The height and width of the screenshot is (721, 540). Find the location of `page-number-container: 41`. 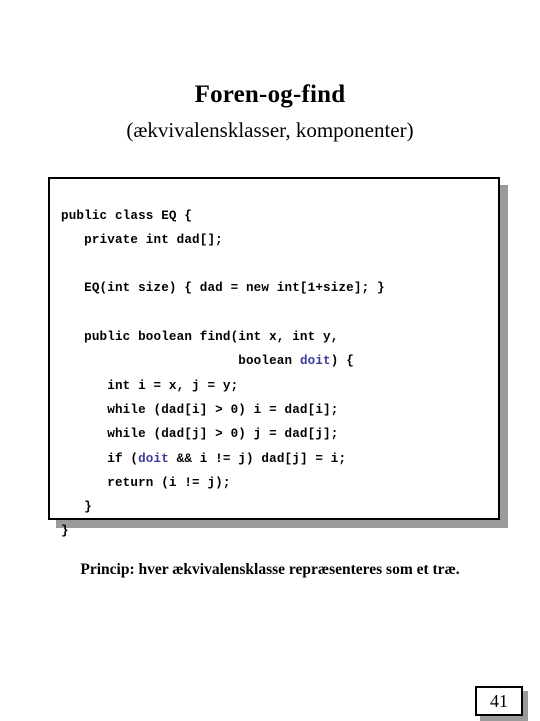

page-number-container: 41 is located at coordinates (501, 703).